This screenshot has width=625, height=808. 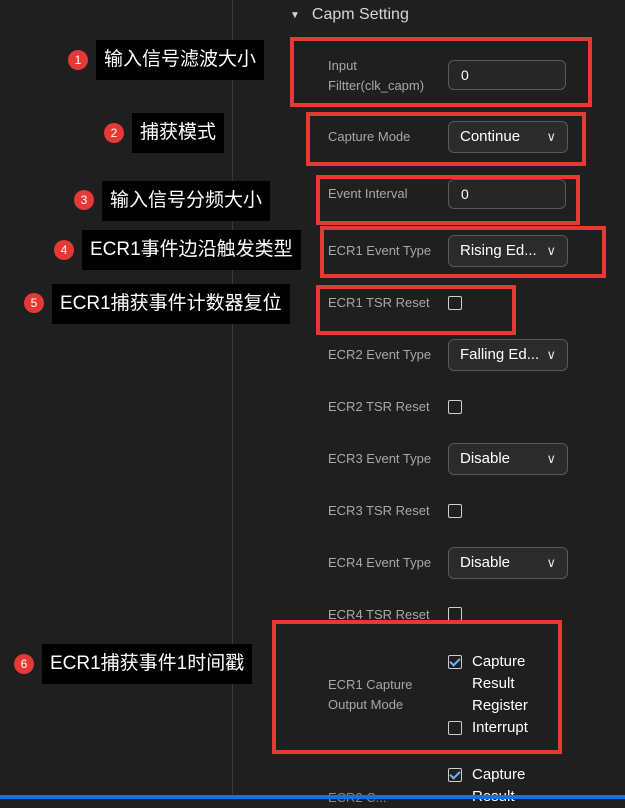 What do you see at coordinates (64, 250) in the screenshot?
I see `annotation-badge-4: 4` at bounding box center [64, 250].